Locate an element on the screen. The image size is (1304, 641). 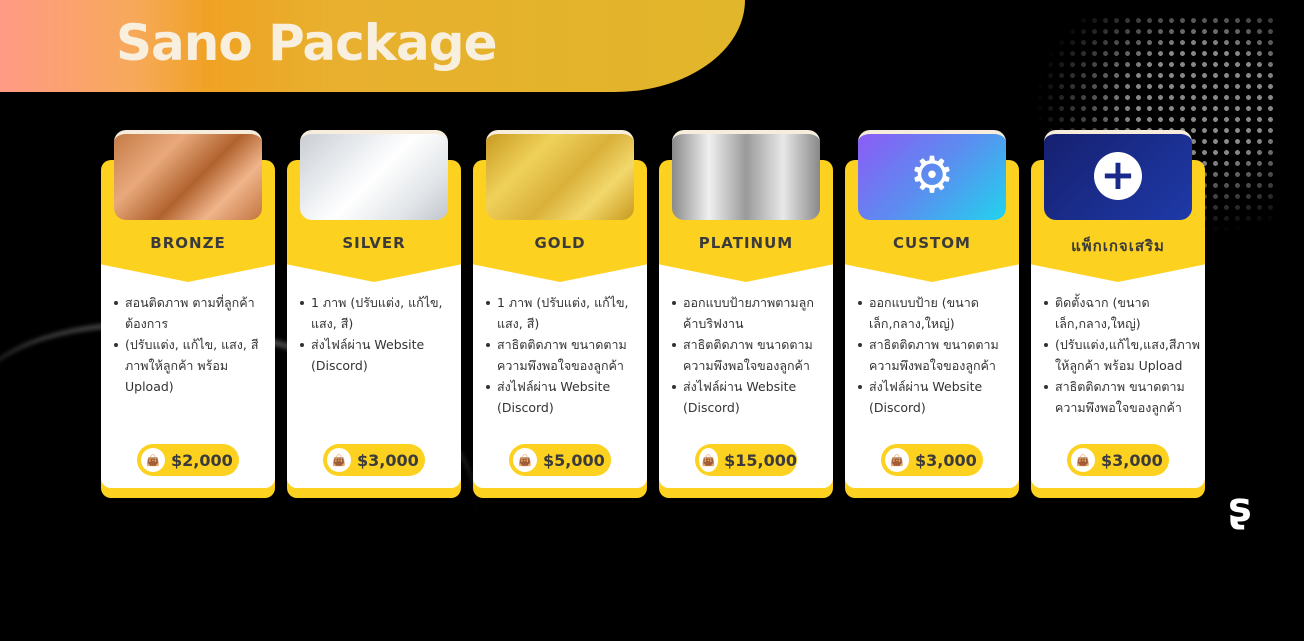
package-name: BRONZE is located at coordinates (188, 243).